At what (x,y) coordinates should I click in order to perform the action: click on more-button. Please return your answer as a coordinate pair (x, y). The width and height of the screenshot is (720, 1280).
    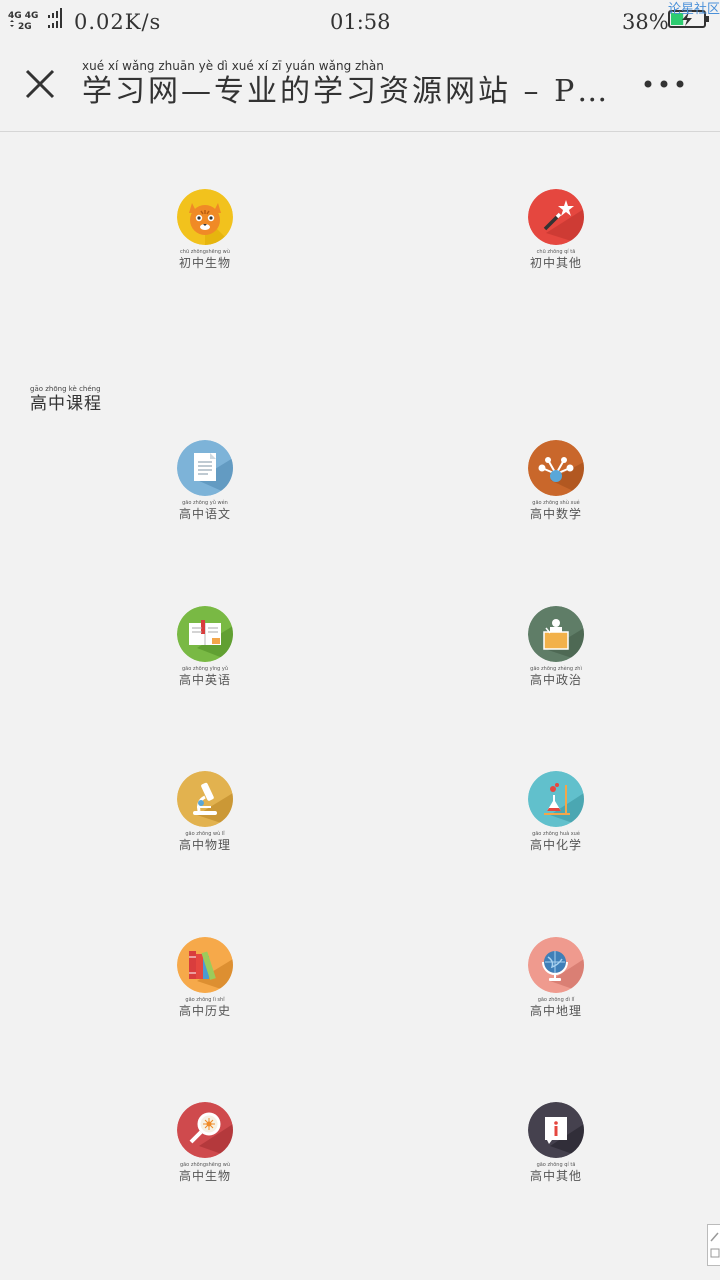
    Looking at the image, I should click on (664, 84).